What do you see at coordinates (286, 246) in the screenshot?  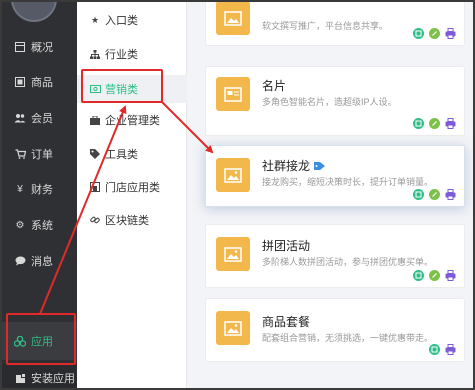 I see `app-card-title: 拼团活动` at bounding box center [286, 246].